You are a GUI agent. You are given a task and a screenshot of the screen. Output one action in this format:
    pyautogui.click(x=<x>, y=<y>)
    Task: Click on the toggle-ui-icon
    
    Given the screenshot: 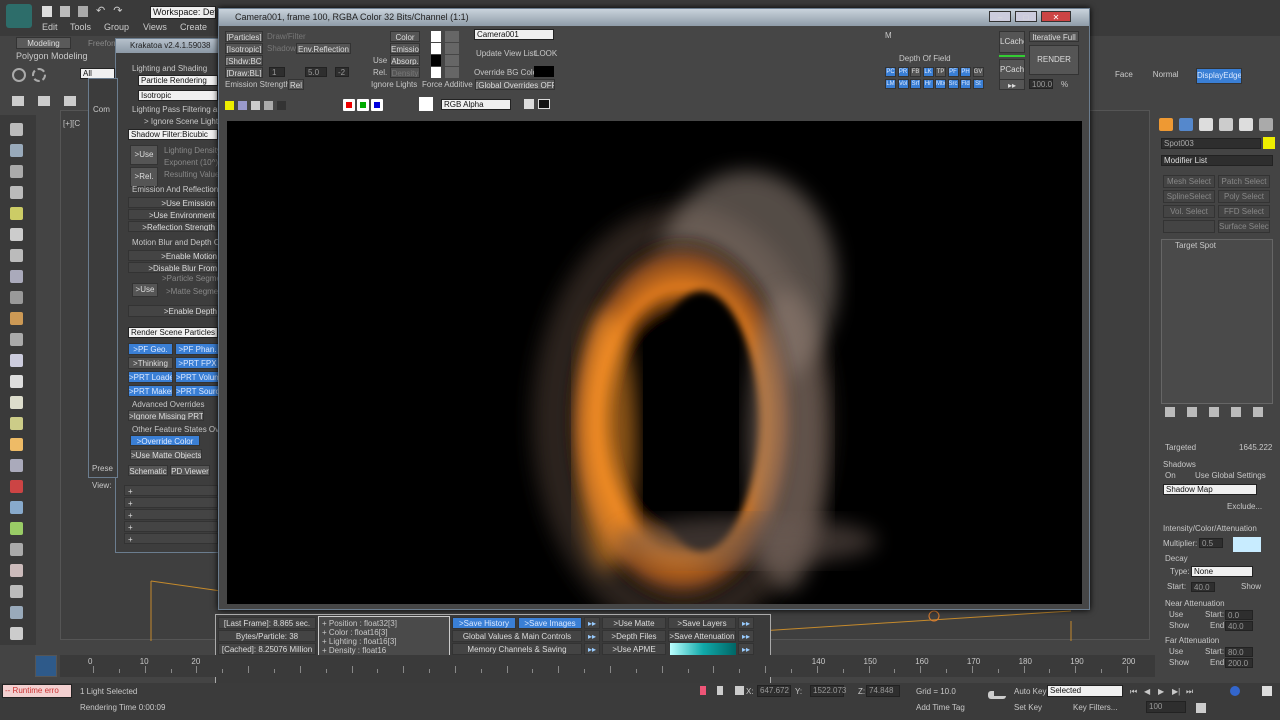 What is the action you would take?
    pyautogui.click(x=529, y=104)
    